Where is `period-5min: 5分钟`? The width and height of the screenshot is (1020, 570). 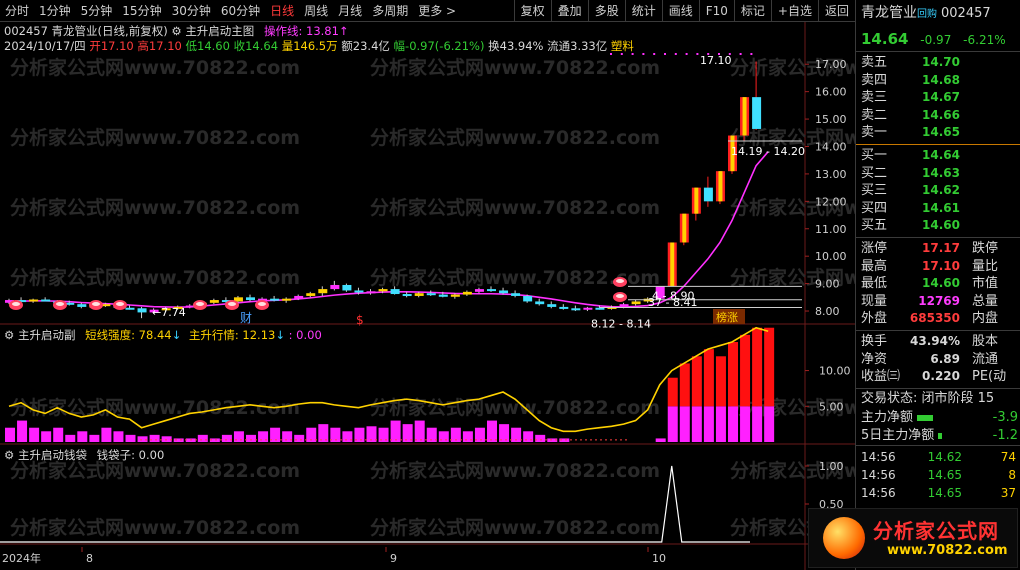
period-5min: 5分钟 is located at coordinates (97, 11).